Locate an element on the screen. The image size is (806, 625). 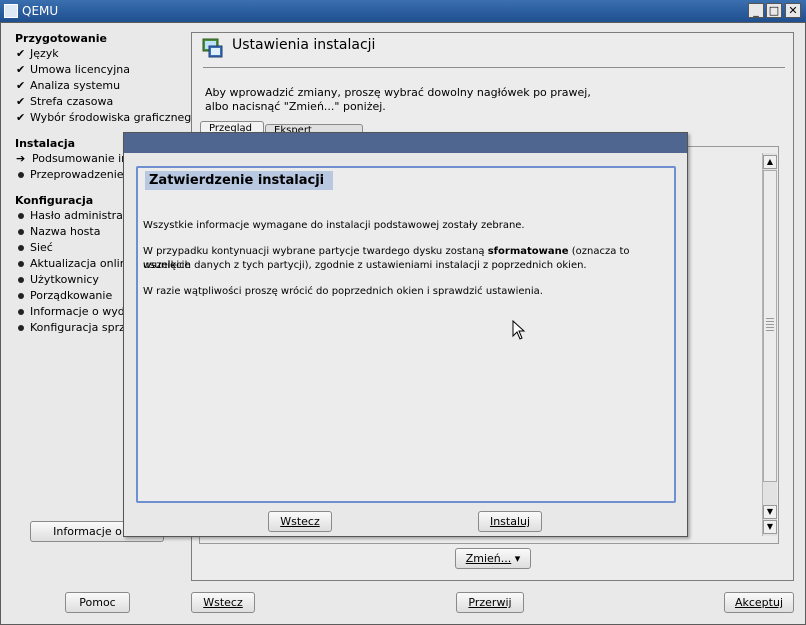
accept-button: Akceptuj is located at coordinates (759, 602).